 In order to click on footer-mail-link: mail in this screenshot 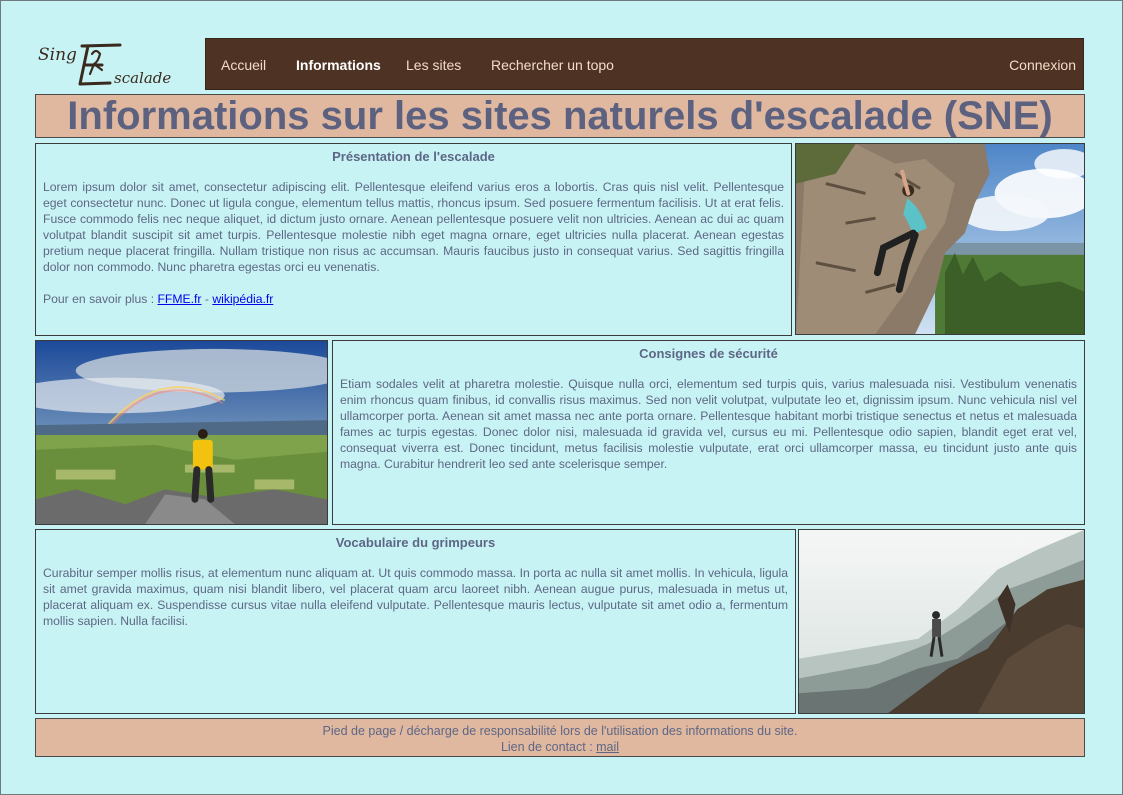, I will do `click(607, 747)`.